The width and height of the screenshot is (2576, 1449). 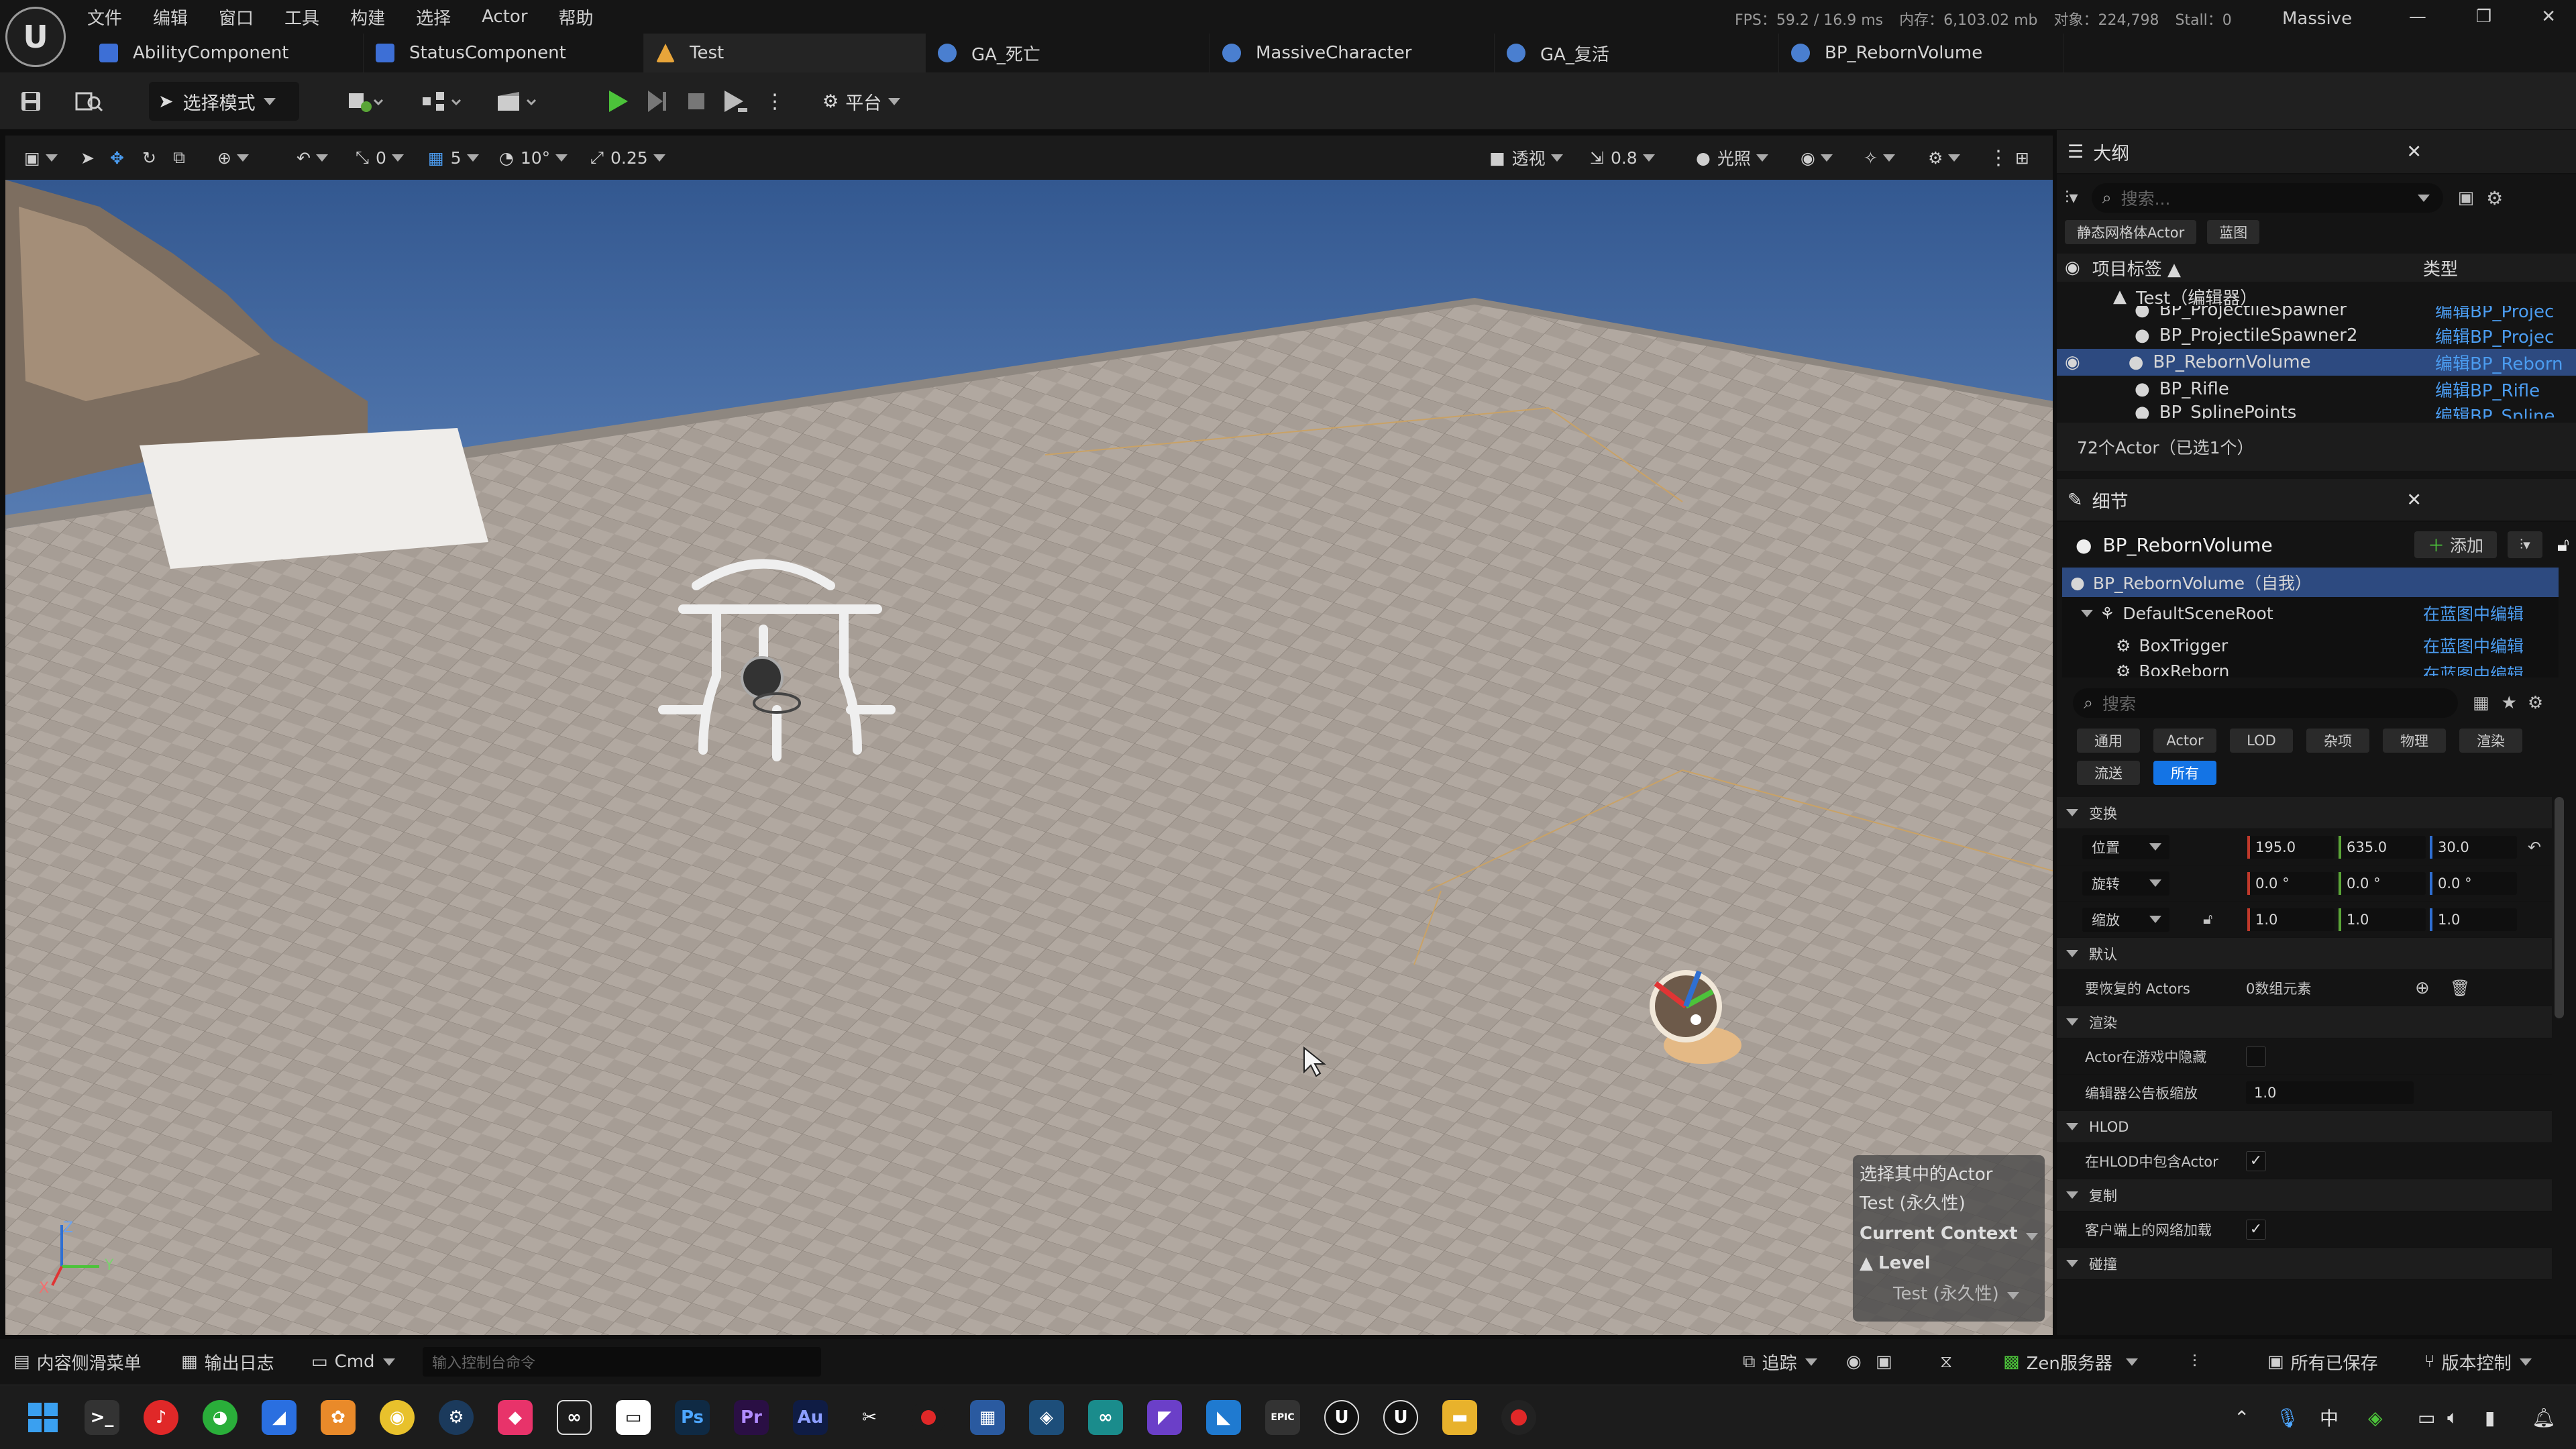 I want to click on ime-indicator: 中, so click(x=2329, y=1417).